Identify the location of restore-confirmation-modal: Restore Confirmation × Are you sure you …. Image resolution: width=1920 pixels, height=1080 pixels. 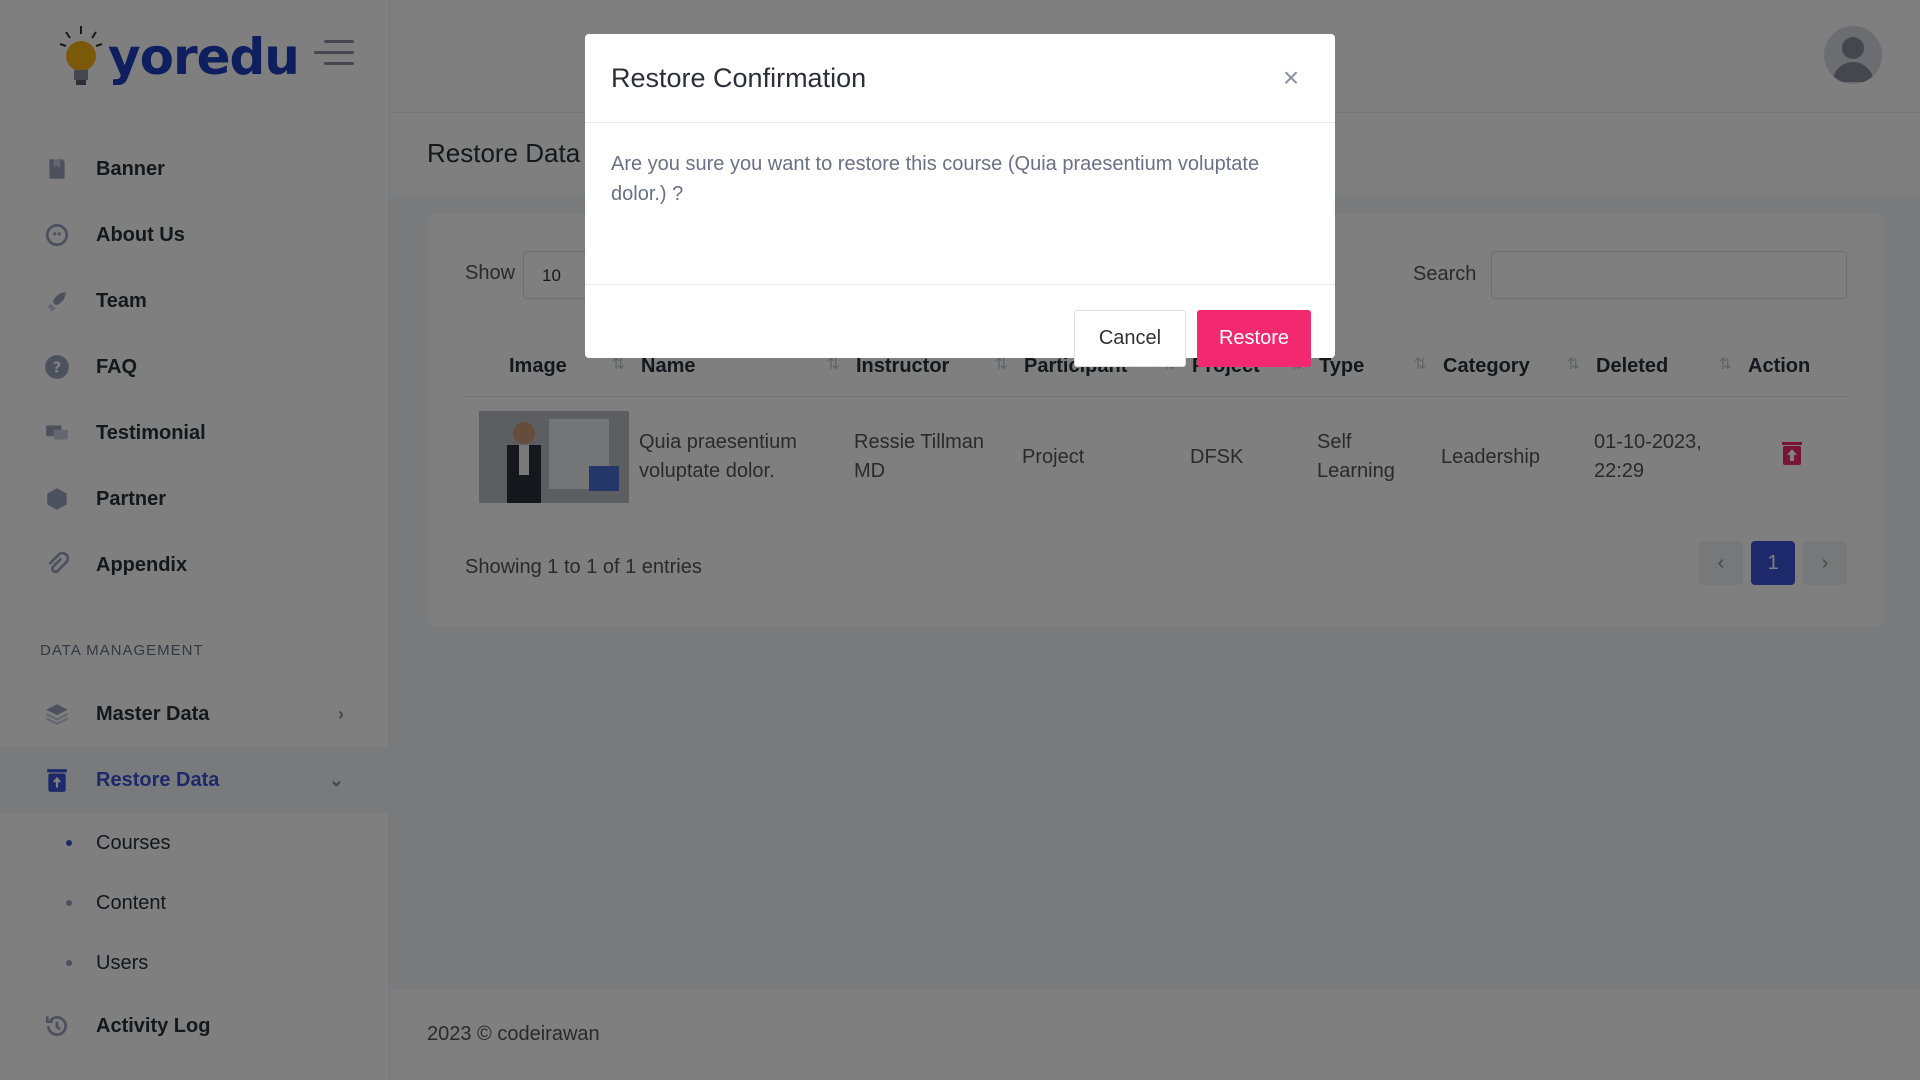
(960, 200).